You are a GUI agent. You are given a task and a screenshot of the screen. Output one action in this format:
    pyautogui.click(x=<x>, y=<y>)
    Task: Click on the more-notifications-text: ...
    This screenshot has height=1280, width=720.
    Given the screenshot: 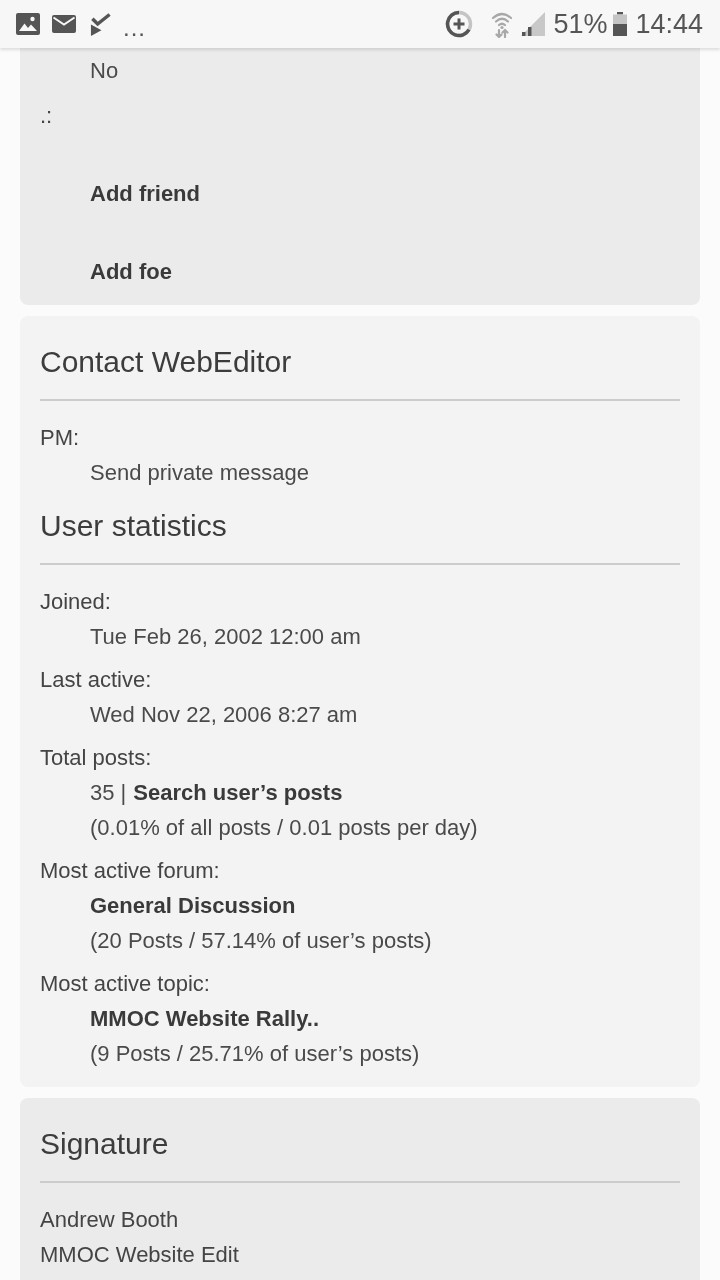 What is the action you would take?
    pyautogui.click(x=134, y=28)
    